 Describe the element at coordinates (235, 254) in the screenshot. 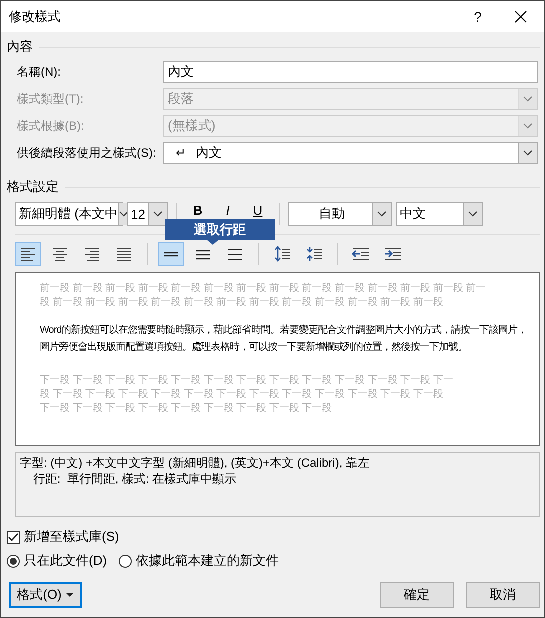

I see `line-spacing-icon` at that location.